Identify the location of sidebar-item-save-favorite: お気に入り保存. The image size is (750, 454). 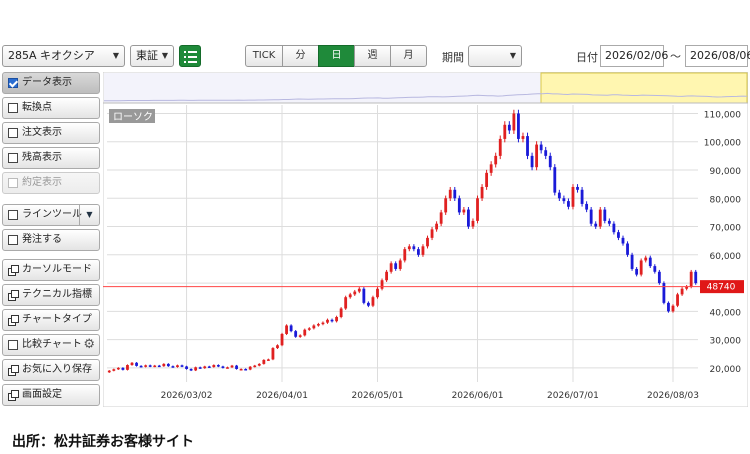
(51, 370).